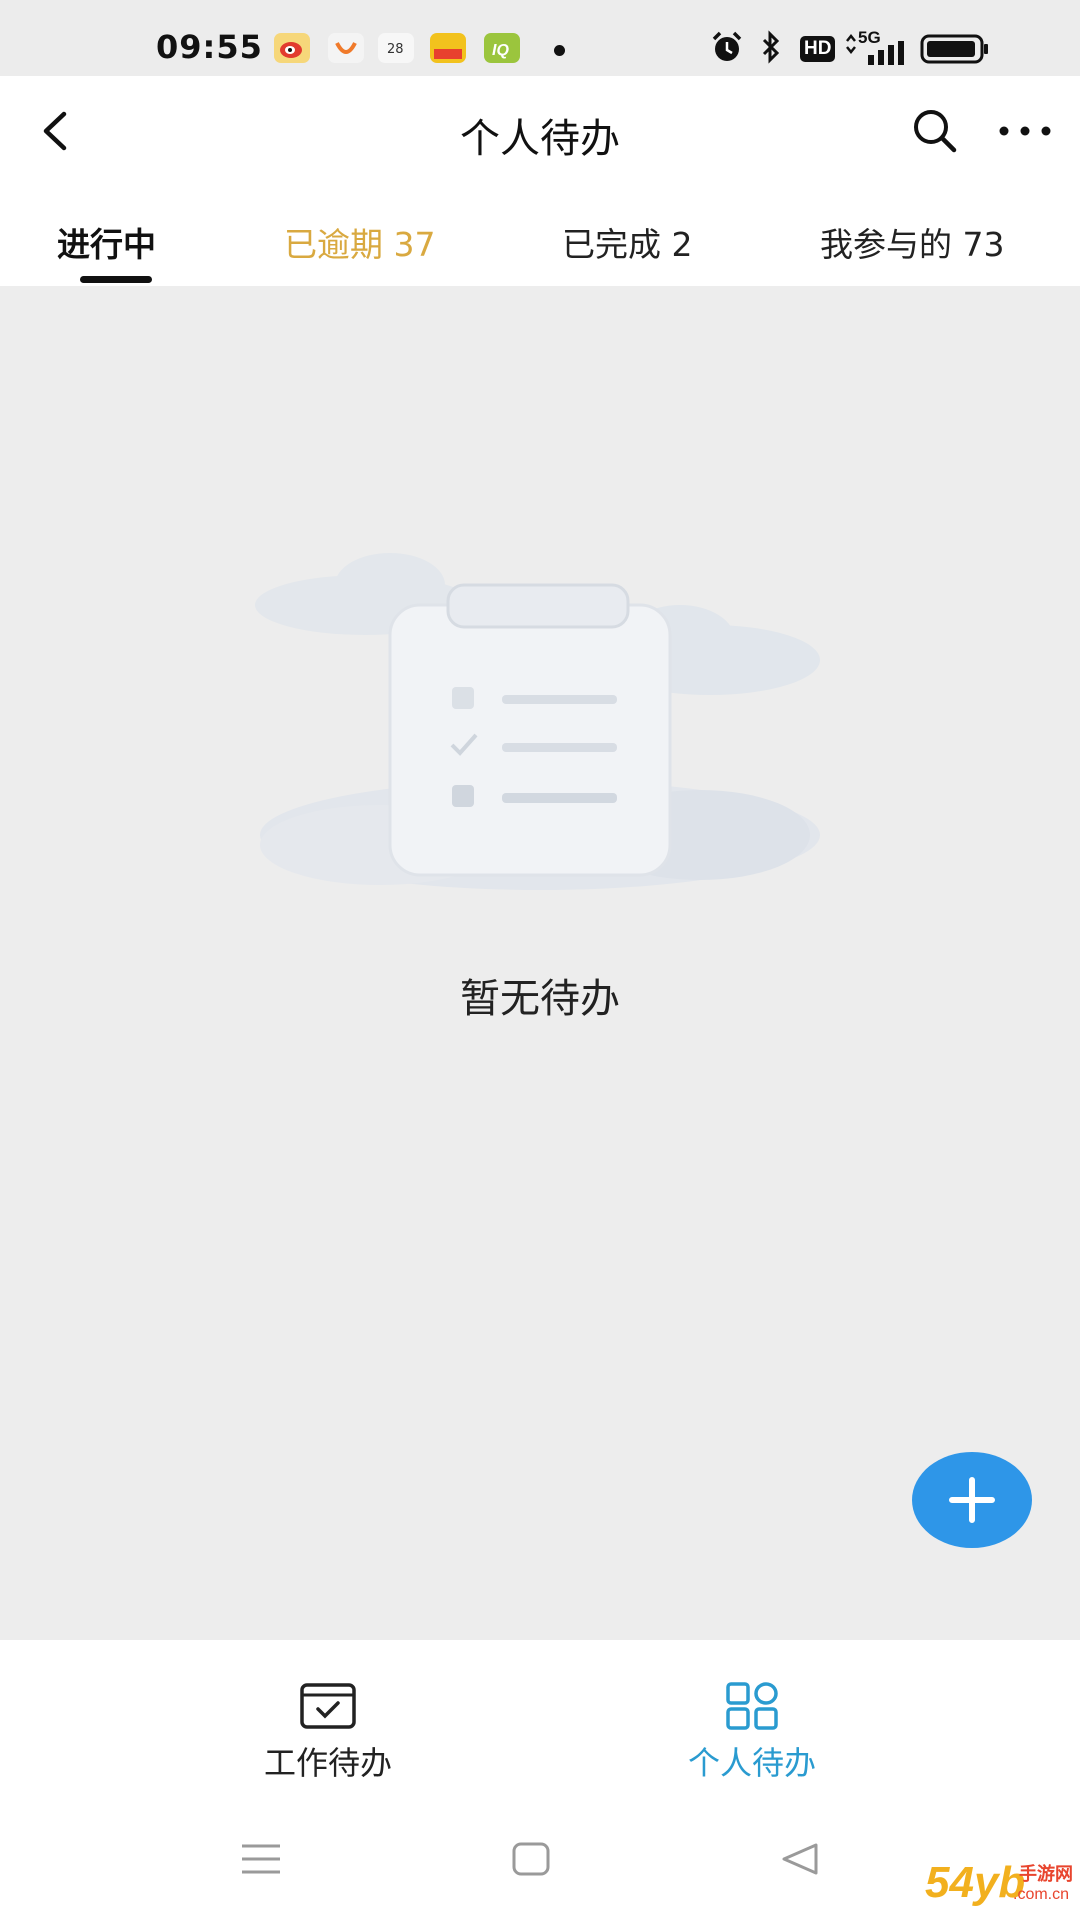  What do you see at coordinates (328, 1732) in the screenshot?
I see `nav-work-todo: 工作待办` at bounding box center [328, 1732].